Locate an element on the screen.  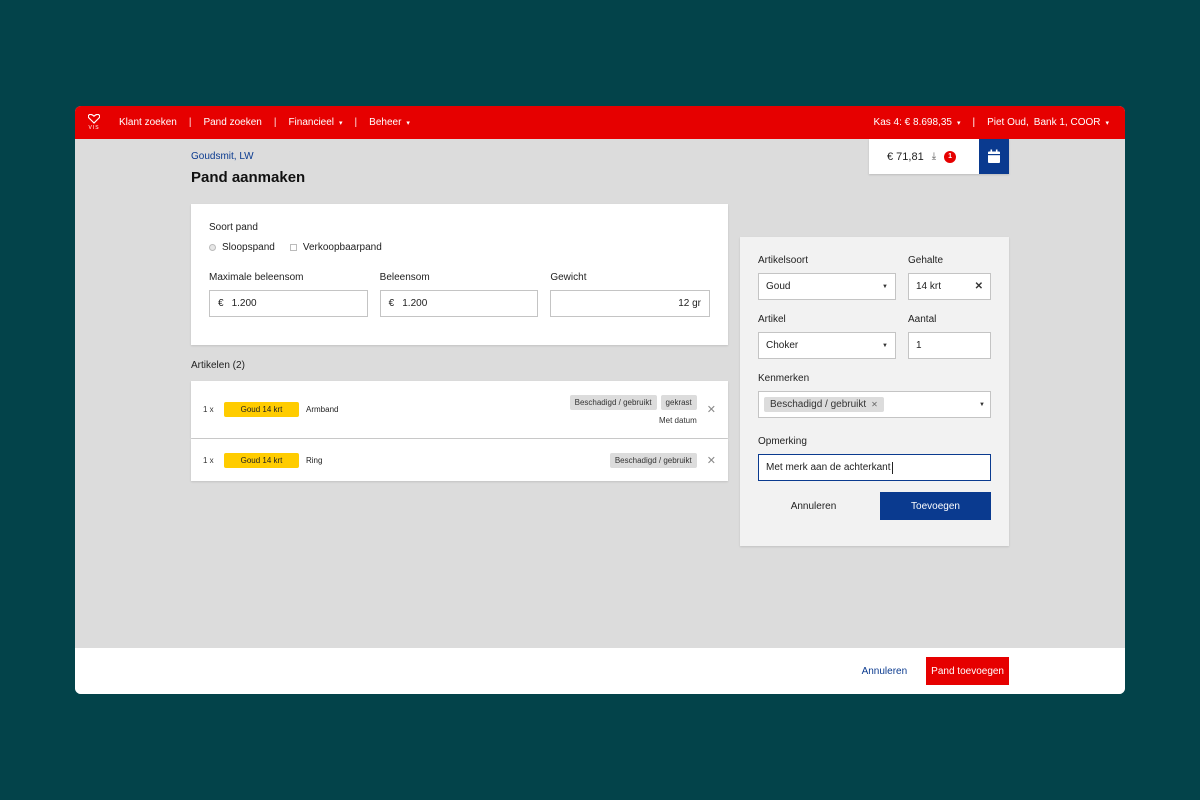
cancel-button: Annuleren is located at coordinates (885, 671).